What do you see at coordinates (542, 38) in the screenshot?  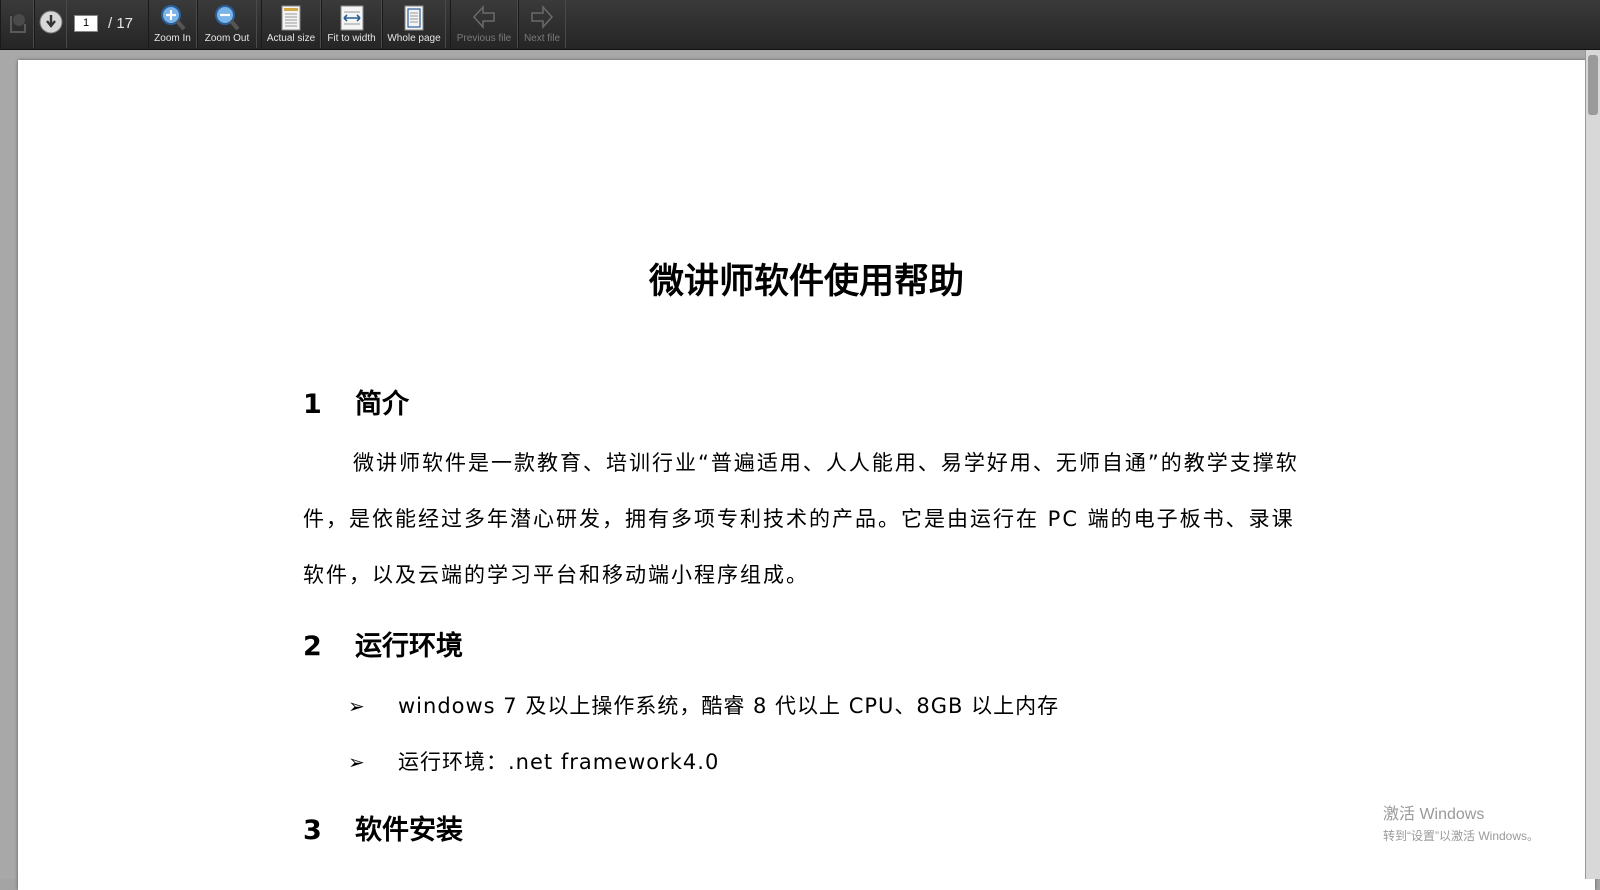 I see `next-file-label: Next file` at bounding box center [542, 38].